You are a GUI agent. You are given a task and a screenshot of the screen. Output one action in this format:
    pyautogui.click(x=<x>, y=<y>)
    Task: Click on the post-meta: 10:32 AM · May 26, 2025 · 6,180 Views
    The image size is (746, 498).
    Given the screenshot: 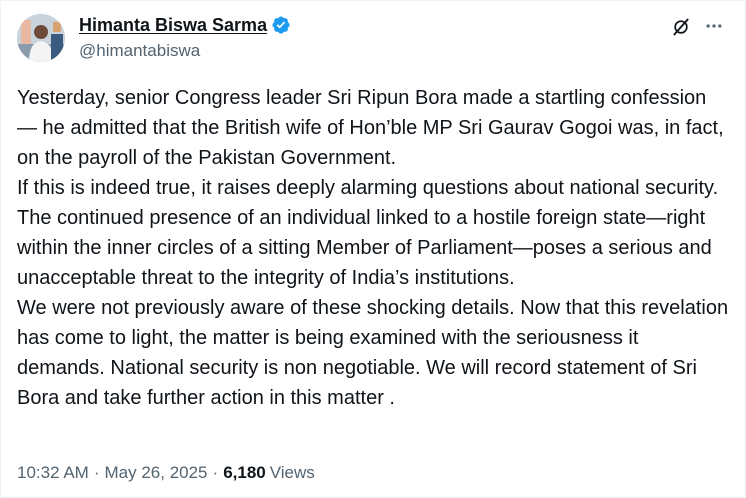 What is the action you would take?
    pyautogui.click(x=166, y=473)
    